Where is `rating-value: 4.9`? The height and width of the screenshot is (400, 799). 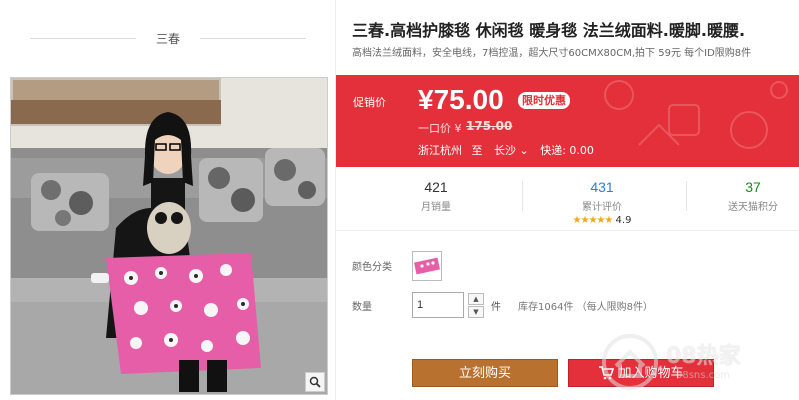
rating-value: 4.9 is located at coordinates (623, 220).